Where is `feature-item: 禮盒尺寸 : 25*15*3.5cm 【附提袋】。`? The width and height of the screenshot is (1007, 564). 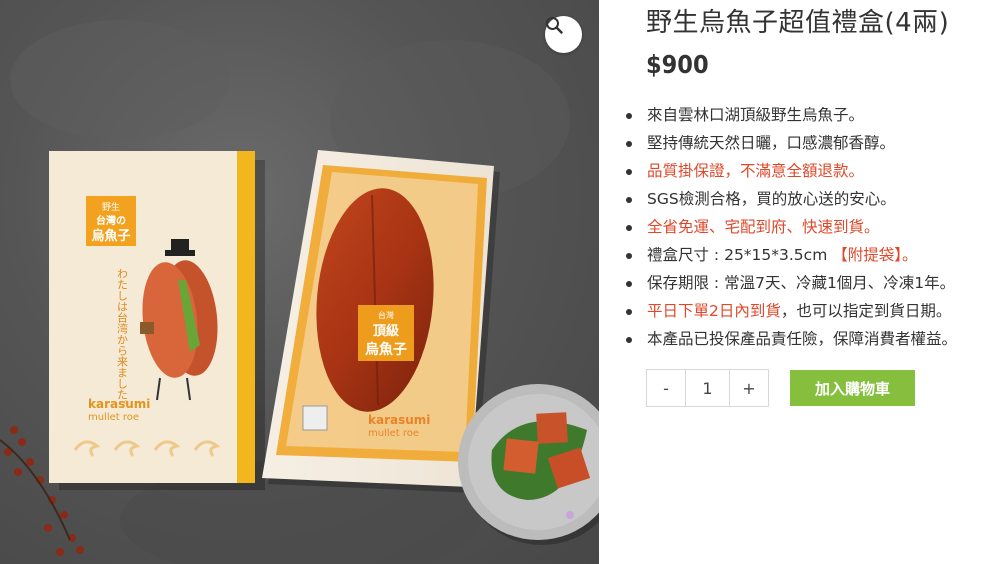 feature-item: 禮盒尺寸 : 25*15*3.5cm 【附提袋】。 is located at coordinates (790, 255).